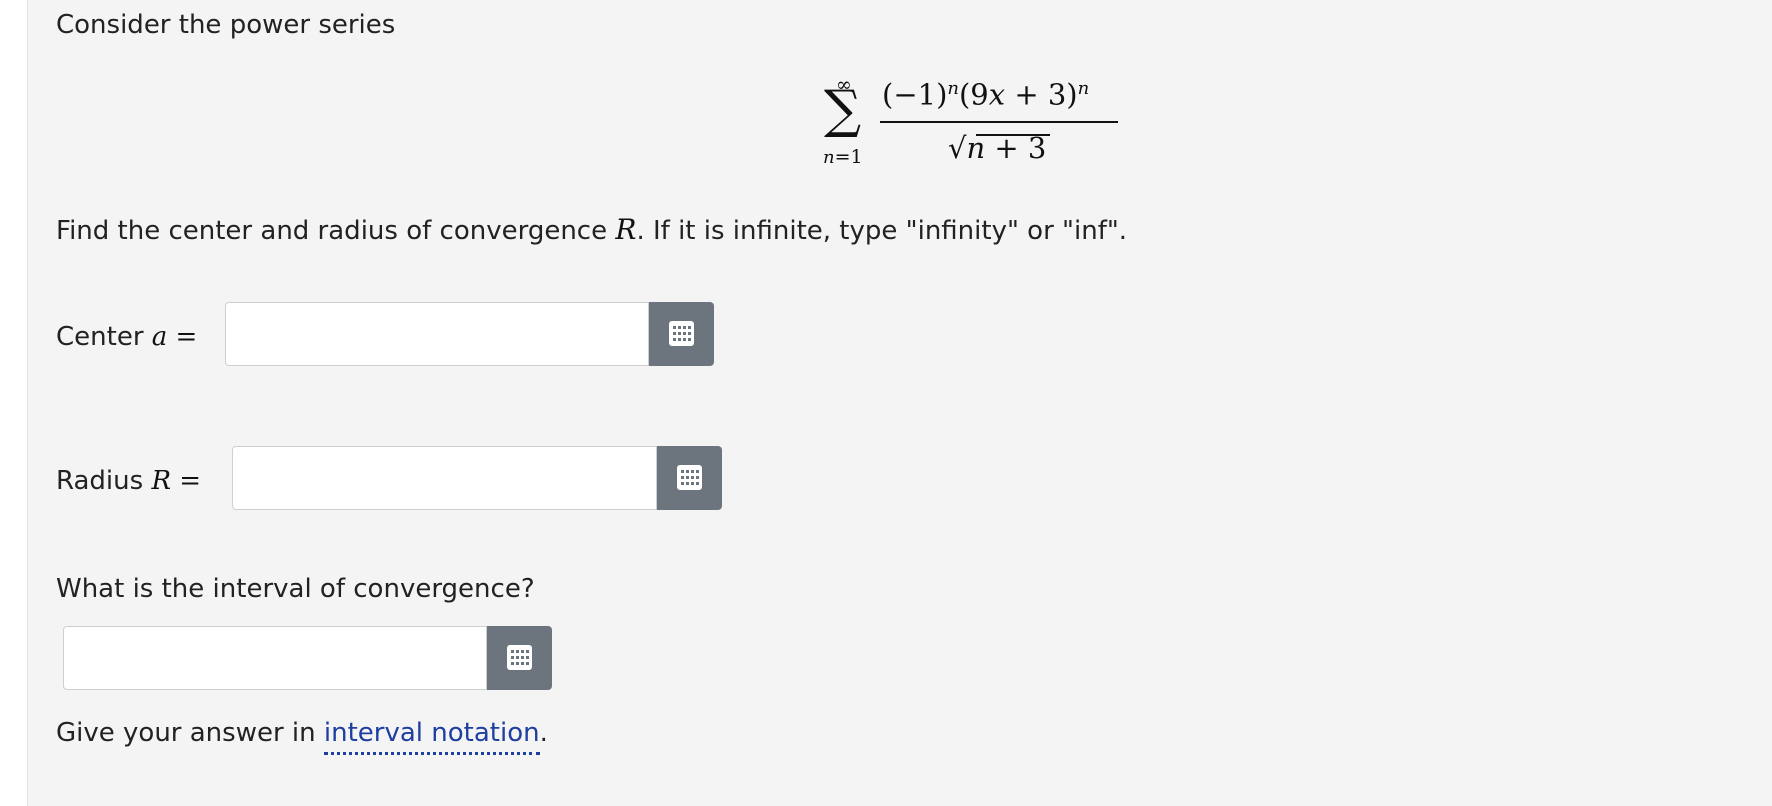 This screenshot has height=806, width=1772. I want to click on radius-input, so click(444, 478).